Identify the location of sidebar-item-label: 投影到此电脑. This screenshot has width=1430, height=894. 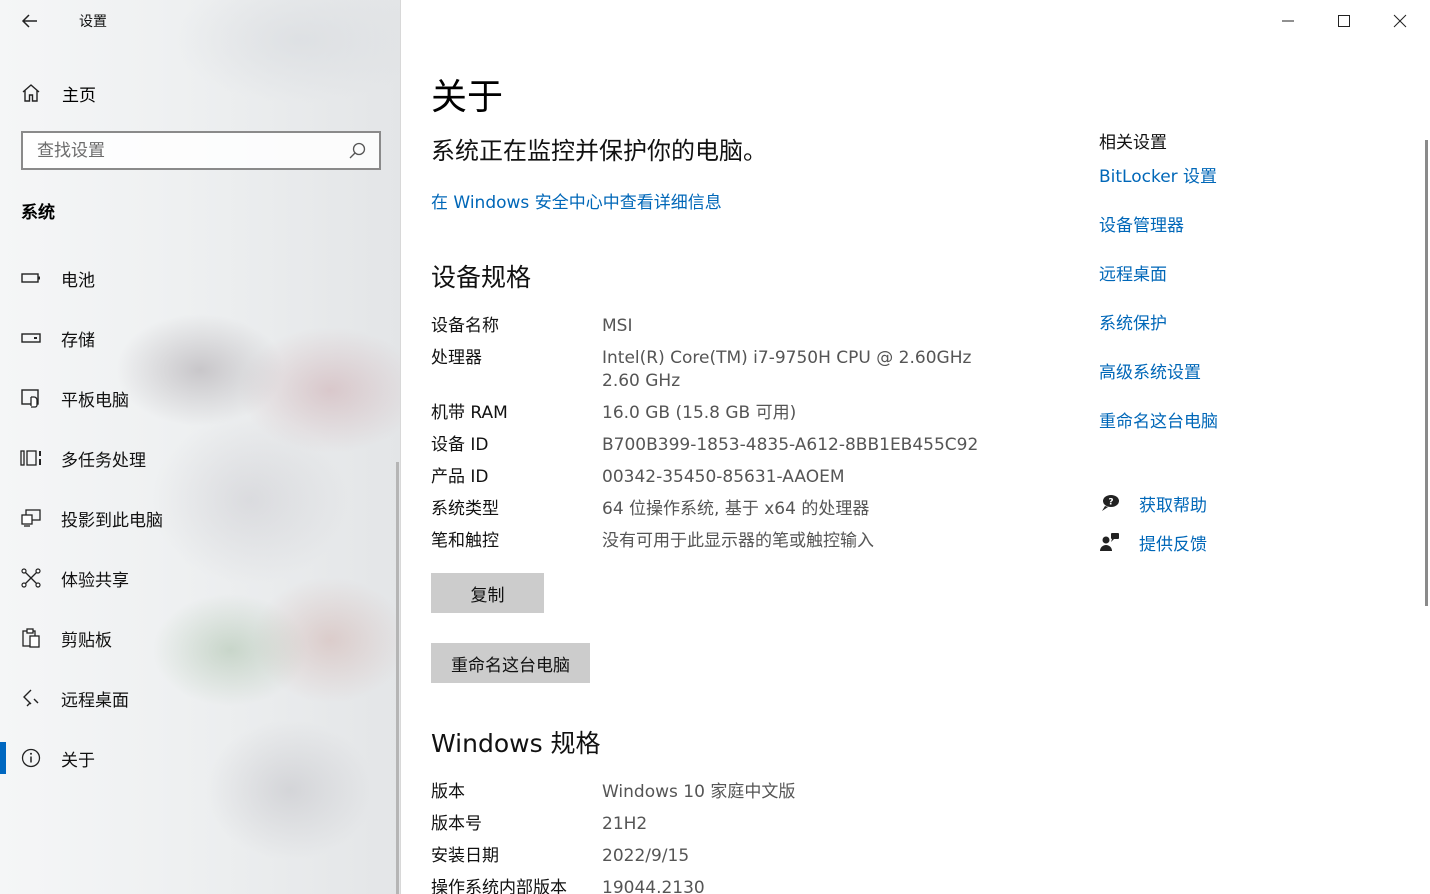
(112, 520).